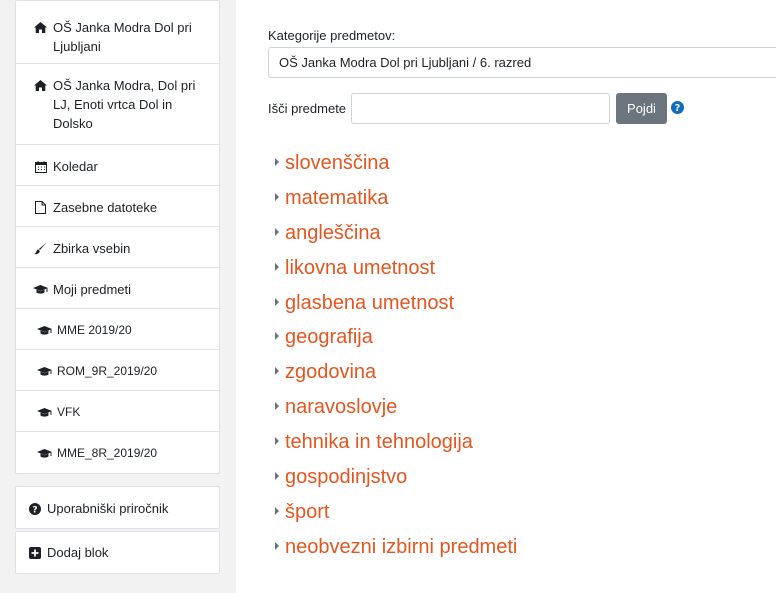 The image size is (776, 593). What do you see at coordinates (395, 376) in the screenshot?
I see `subject-item: zgodovina` at bounding box center [395, 376].